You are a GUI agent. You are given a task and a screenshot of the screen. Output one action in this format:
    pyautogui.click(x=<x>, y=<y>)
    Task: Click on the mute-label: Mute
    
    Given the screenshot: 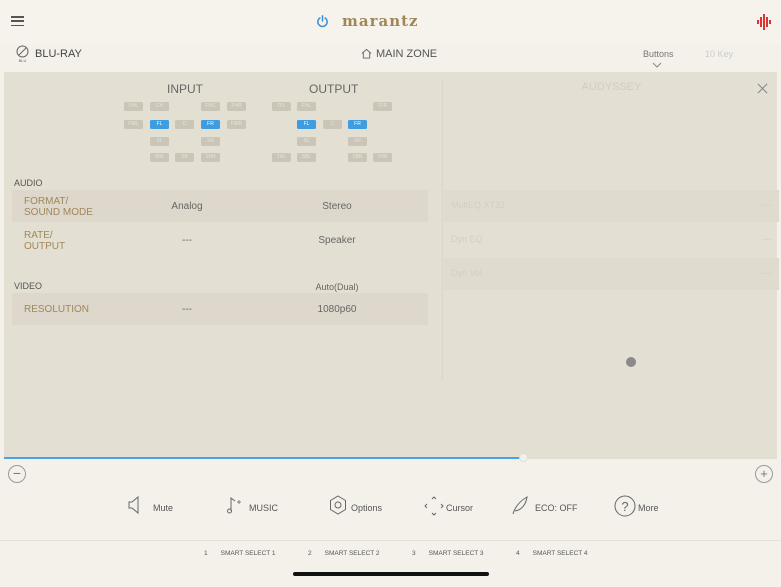 What is the action you would take?
    pyautogui.click(x=163, y=508)
    